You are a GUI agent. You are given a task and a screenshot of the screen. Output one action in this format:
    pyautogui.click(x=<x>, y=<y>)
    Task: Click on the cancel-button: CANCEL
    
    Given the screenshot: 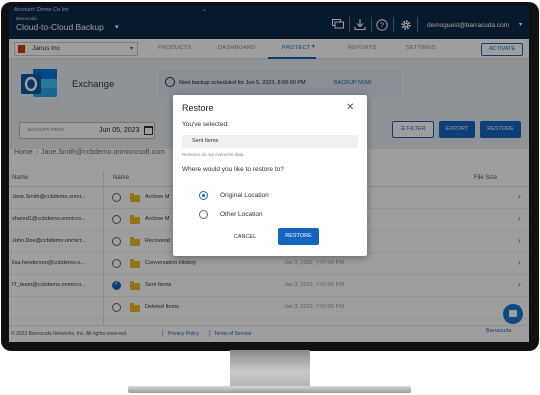 What is the action you would take?
    pyautogui.click(x=245, y=237)
    